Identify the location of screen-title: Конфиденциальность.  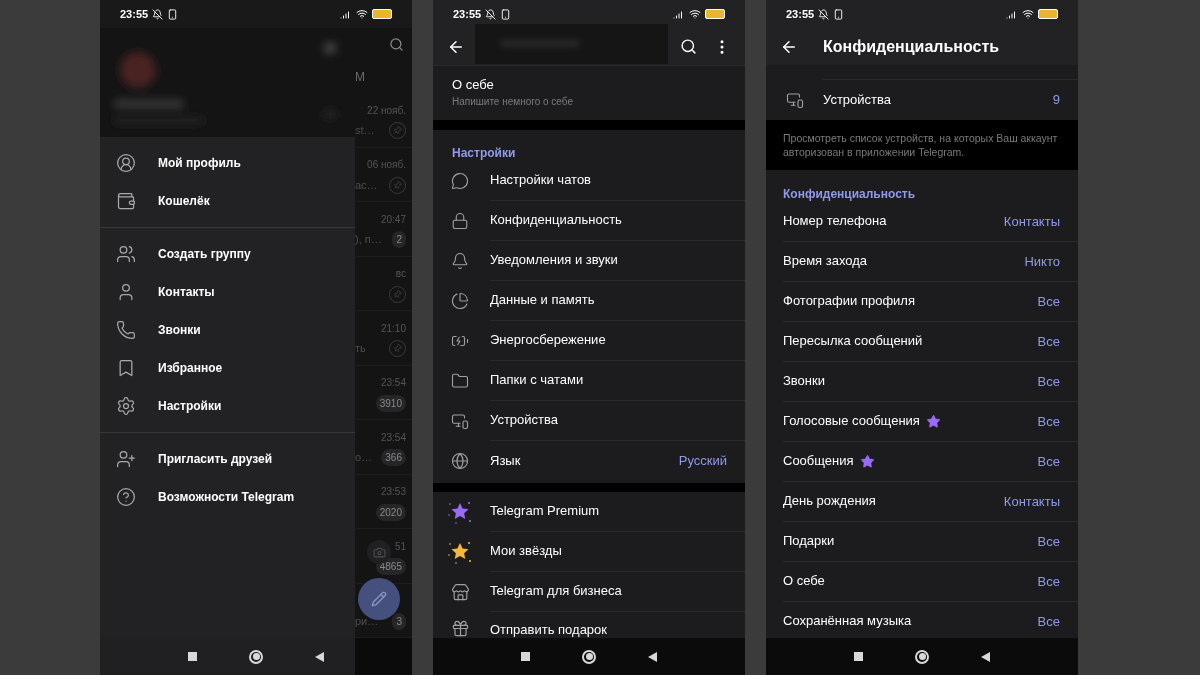
(911, 46).